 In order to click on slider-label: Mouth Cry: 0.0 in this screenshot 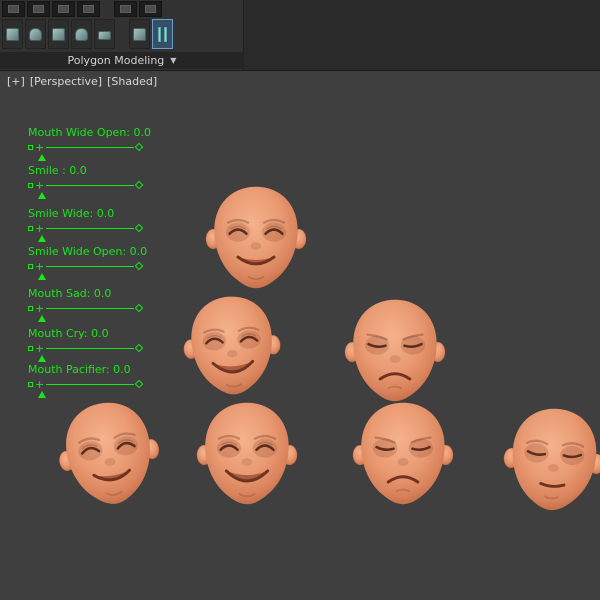, I will do `click(68, 333)`.